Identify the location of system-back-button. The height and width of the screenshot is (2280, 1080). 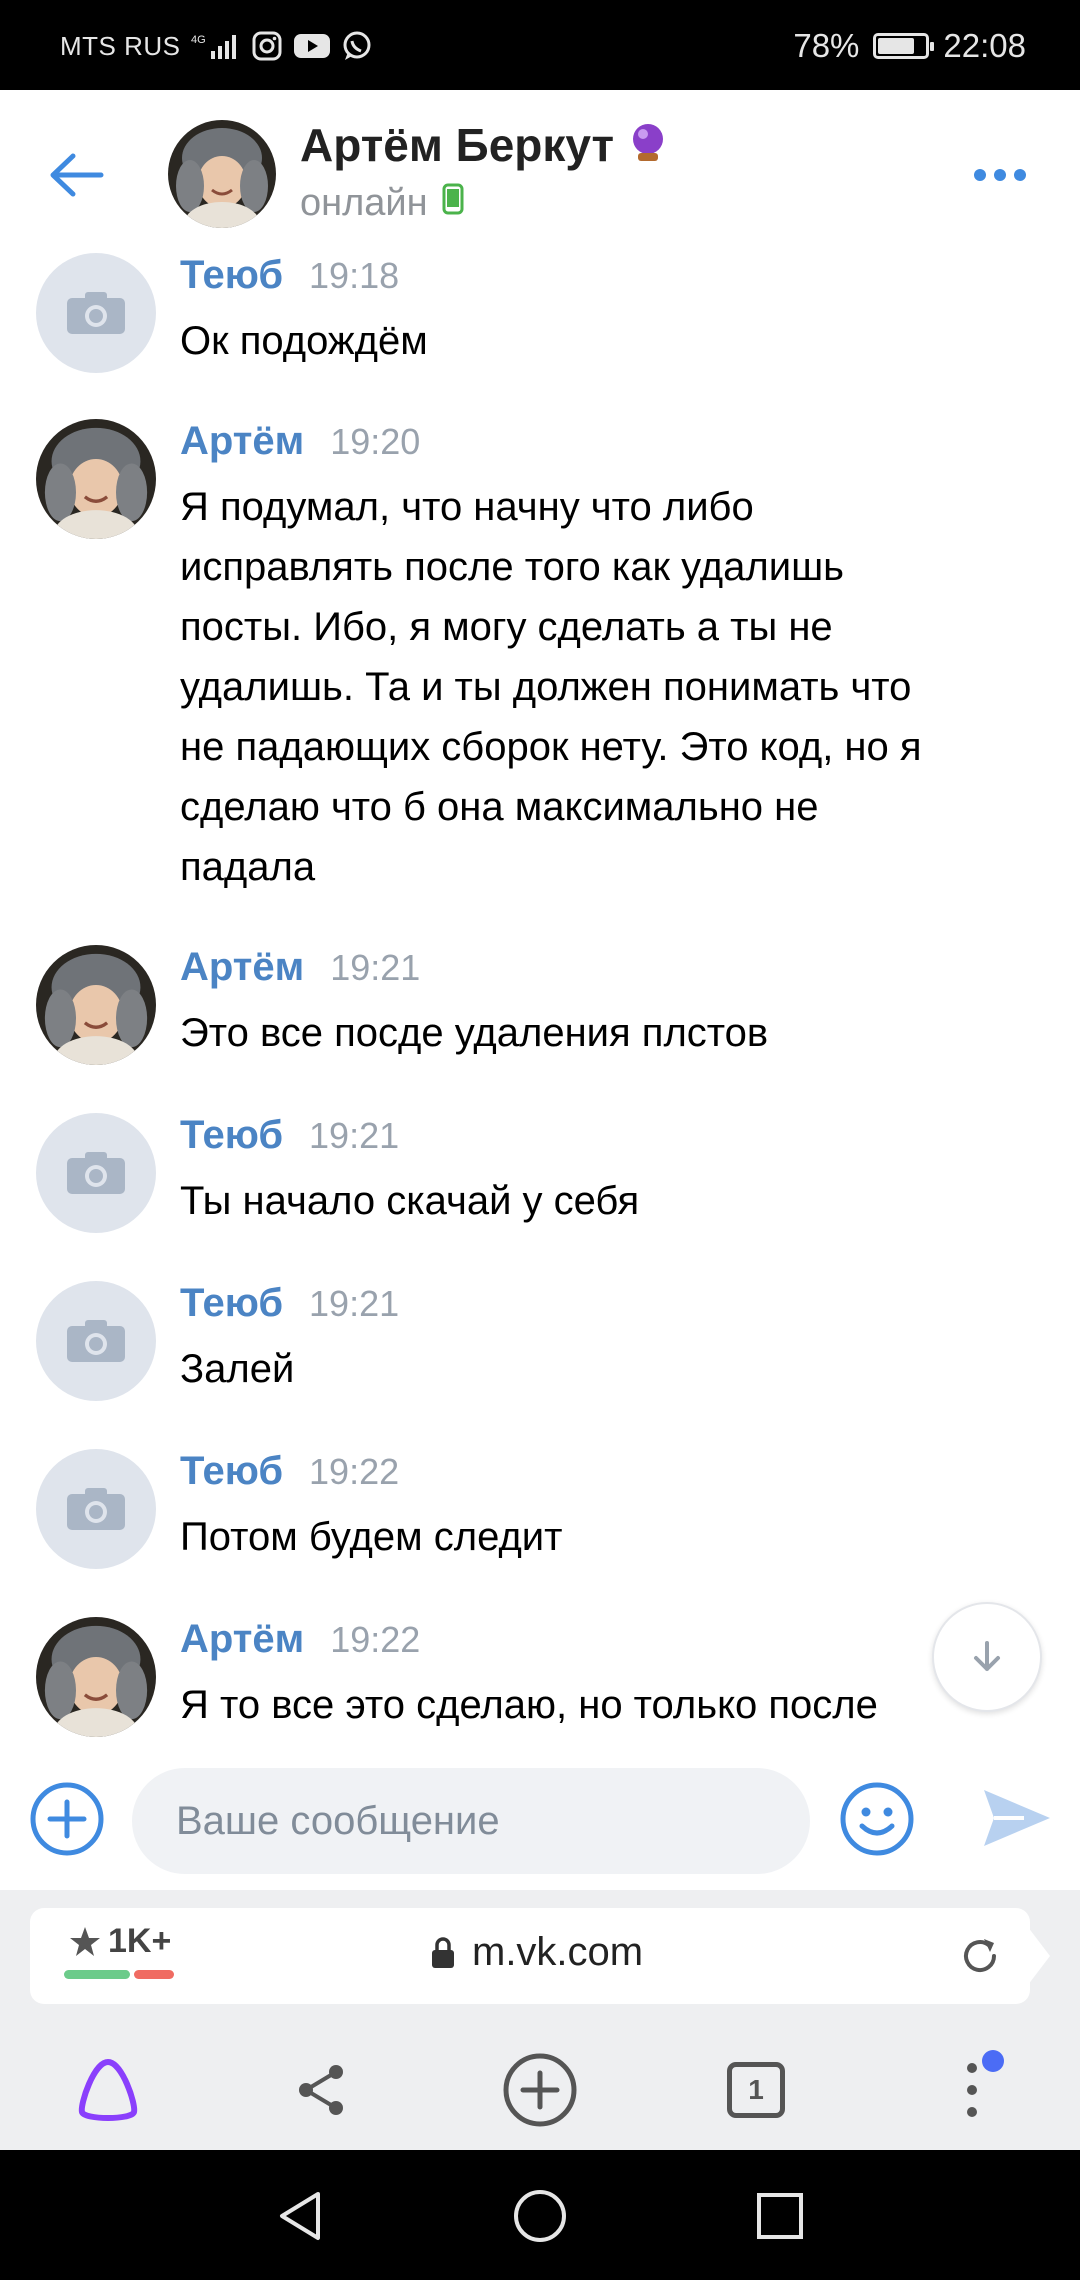
(300, 2216).